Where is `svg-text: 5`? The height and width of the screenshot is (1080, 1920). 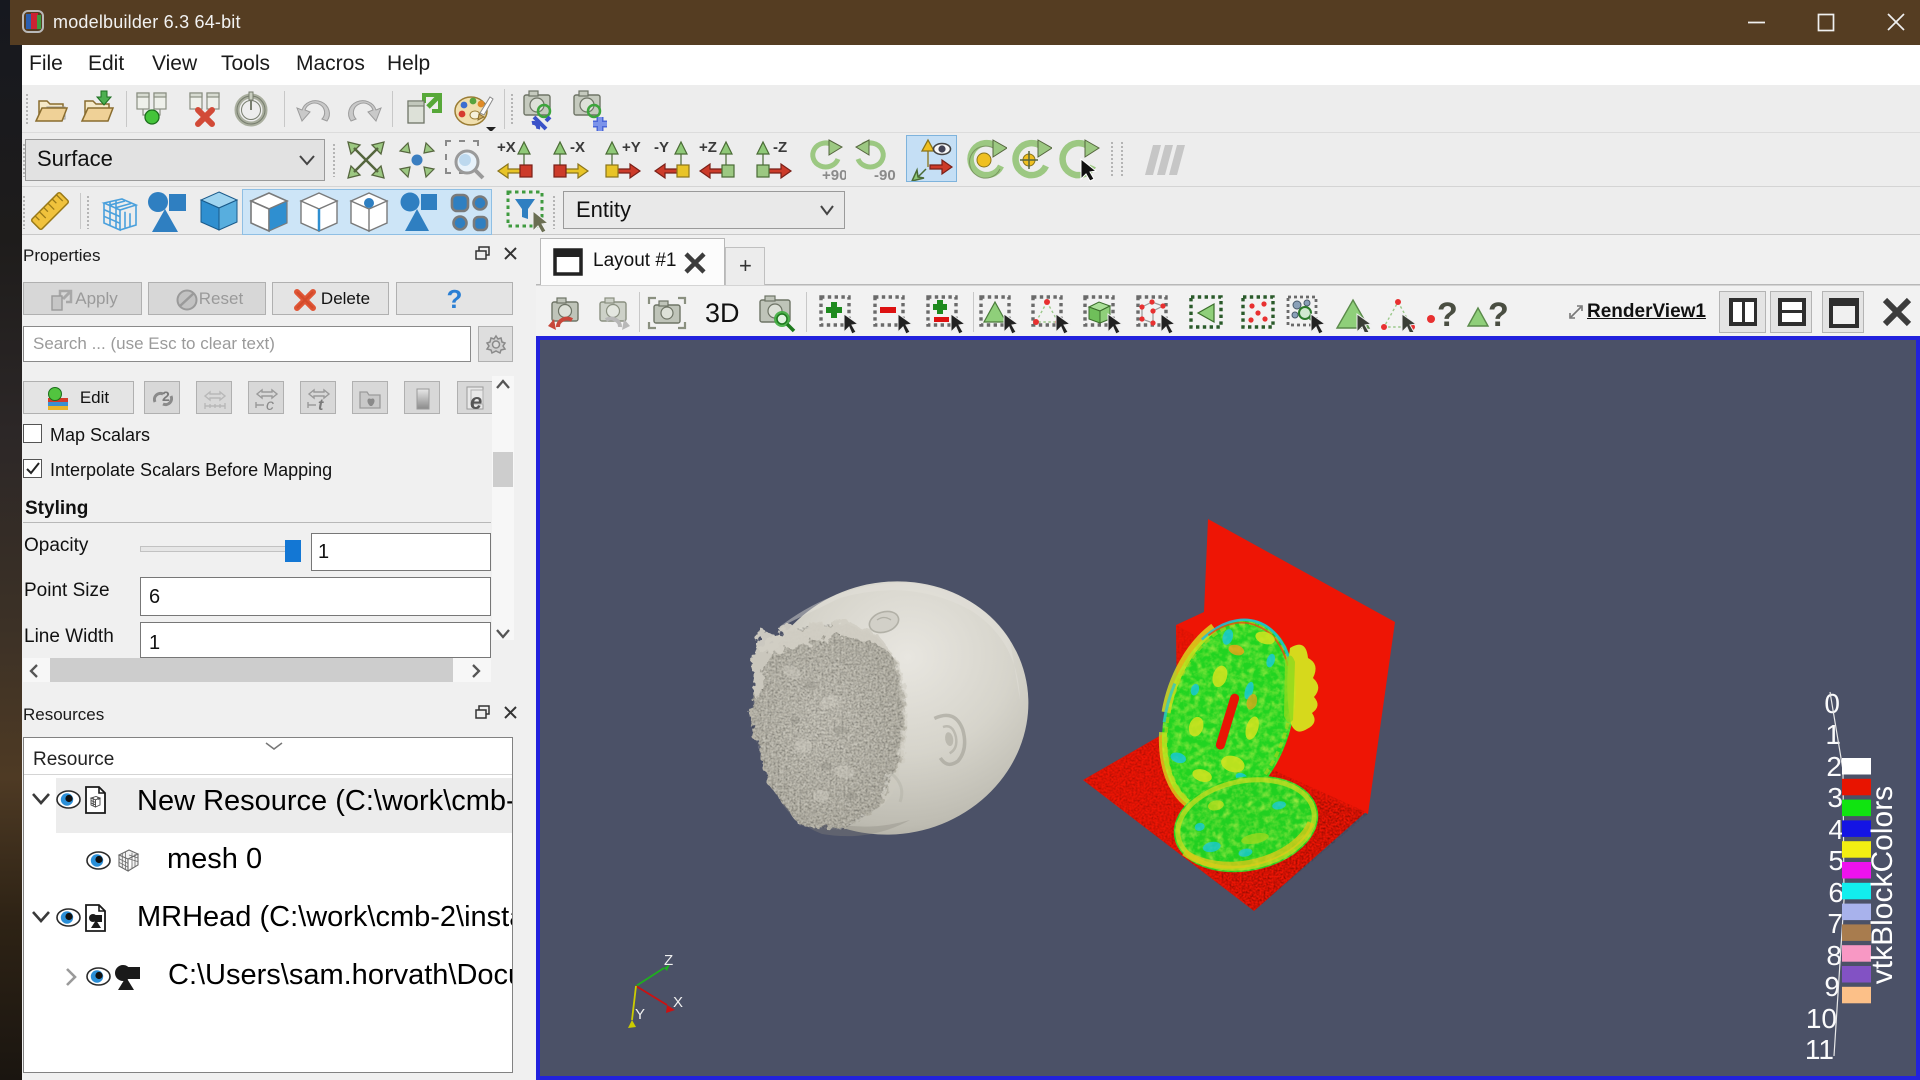
svg-text: 5 is located at coordinates (1836, 860).